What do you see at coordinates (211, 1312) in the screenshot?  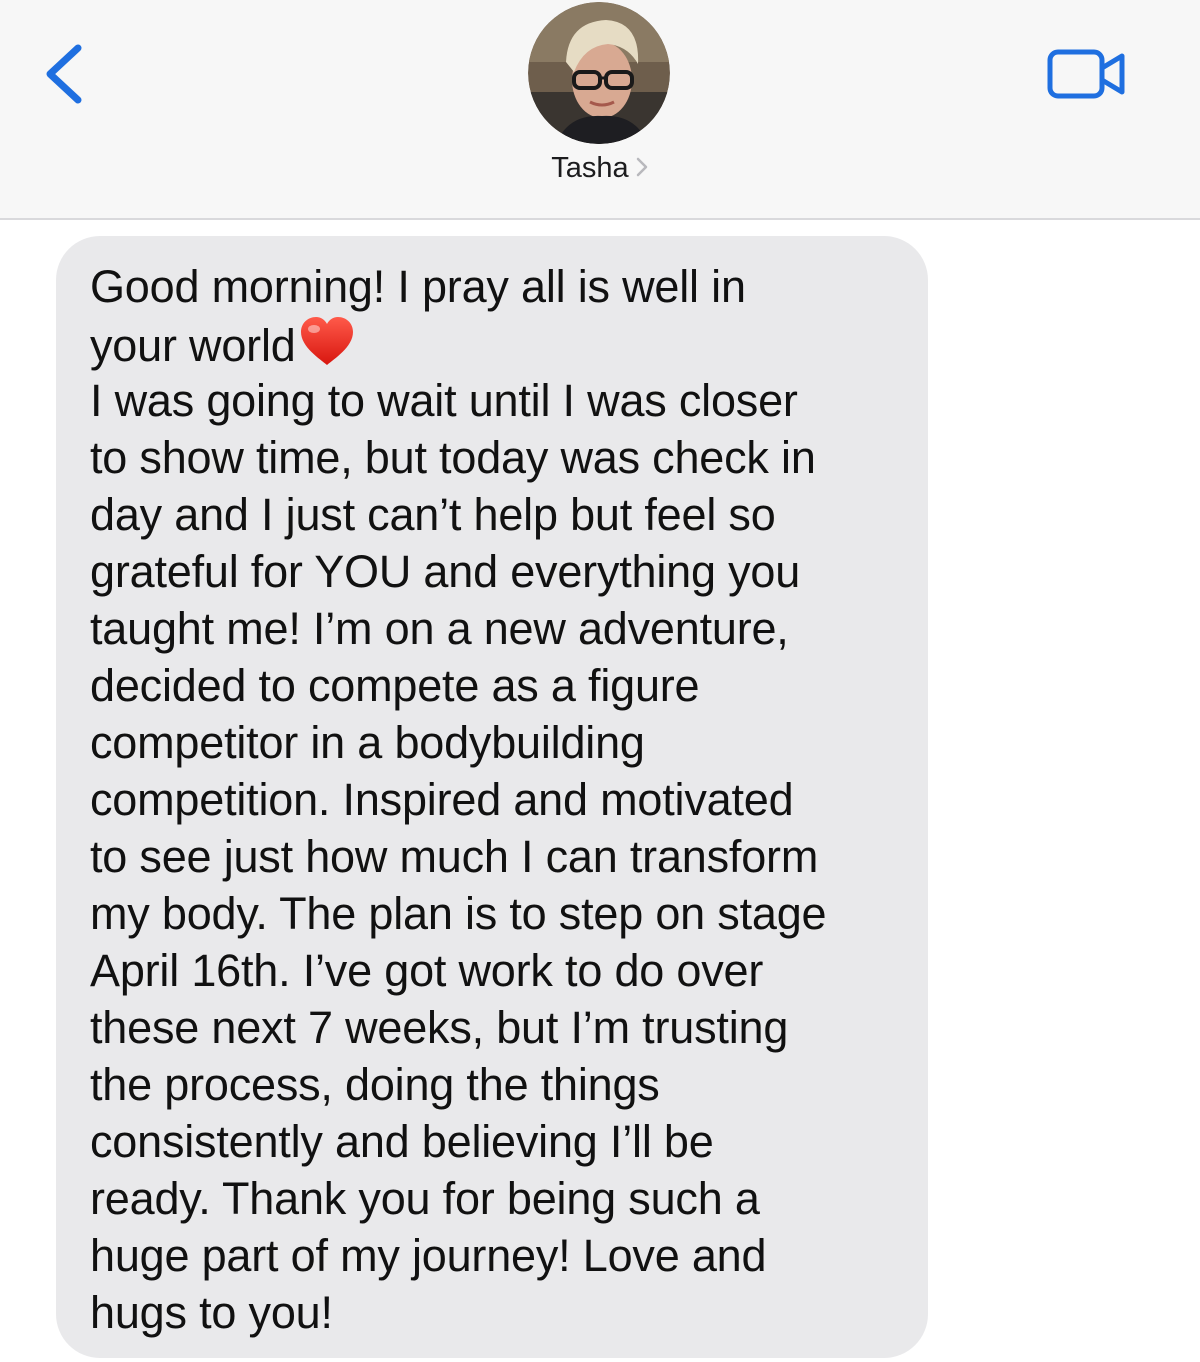 I see `message-line: hugs to you!` at bounding box center [211, 1312].